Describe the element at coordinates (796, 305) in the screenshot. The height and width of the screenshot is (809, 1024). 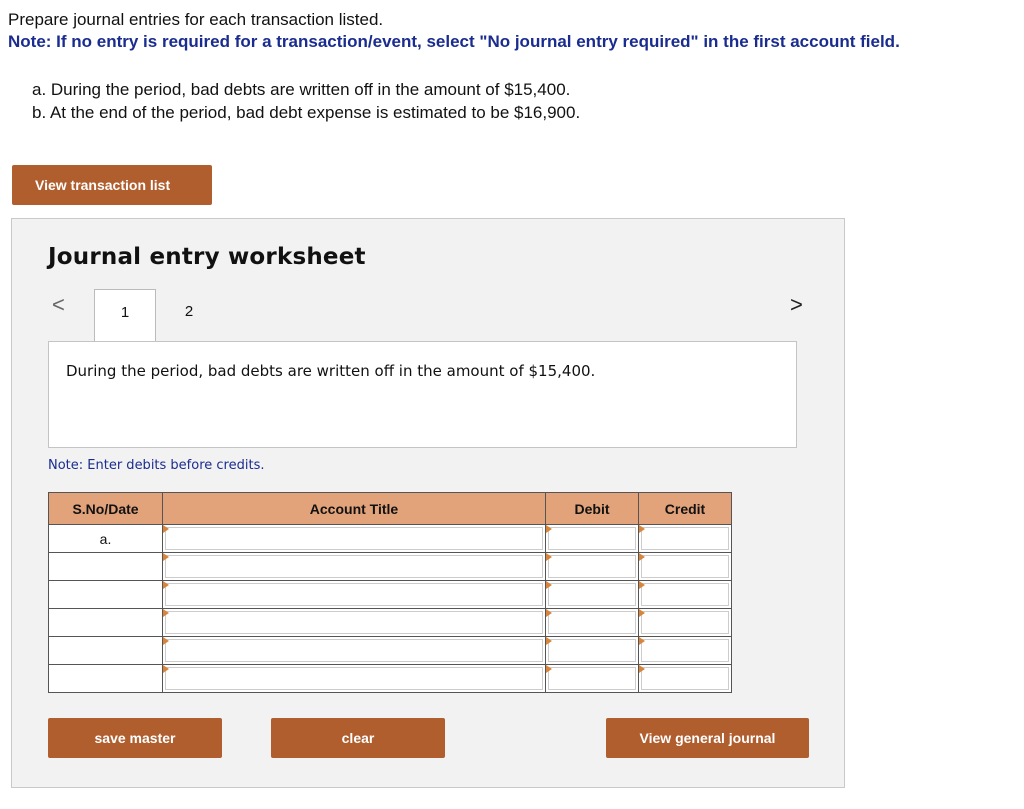
I see `chevron-right-icon: >` at that location.